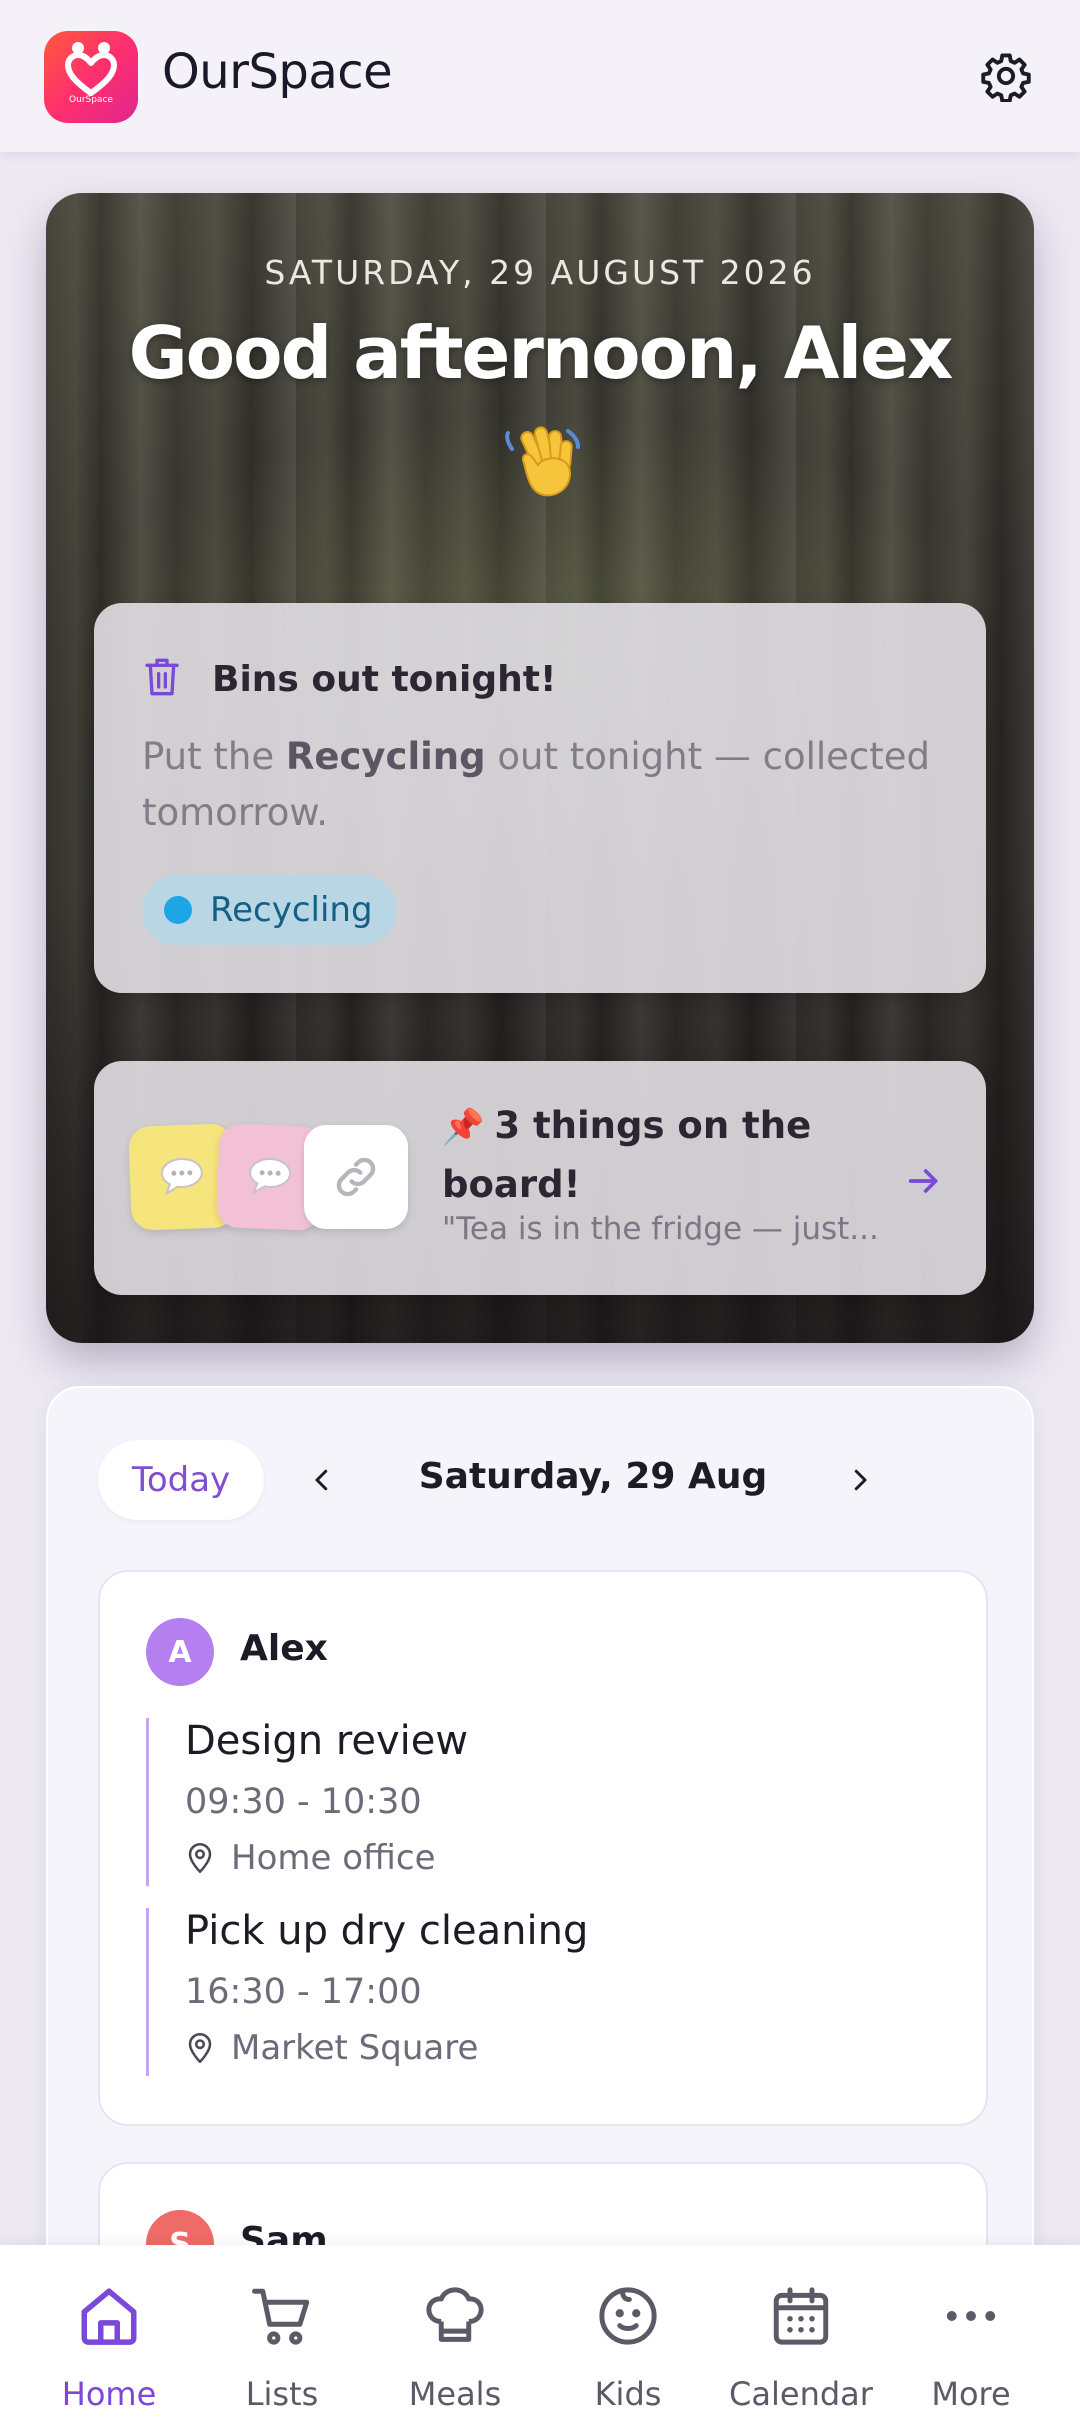 This screenshot has width=1080, height=2433. Describe the element at coordinates (109, 2394) in the screenshot. I see `nav-label: Home` at that location.